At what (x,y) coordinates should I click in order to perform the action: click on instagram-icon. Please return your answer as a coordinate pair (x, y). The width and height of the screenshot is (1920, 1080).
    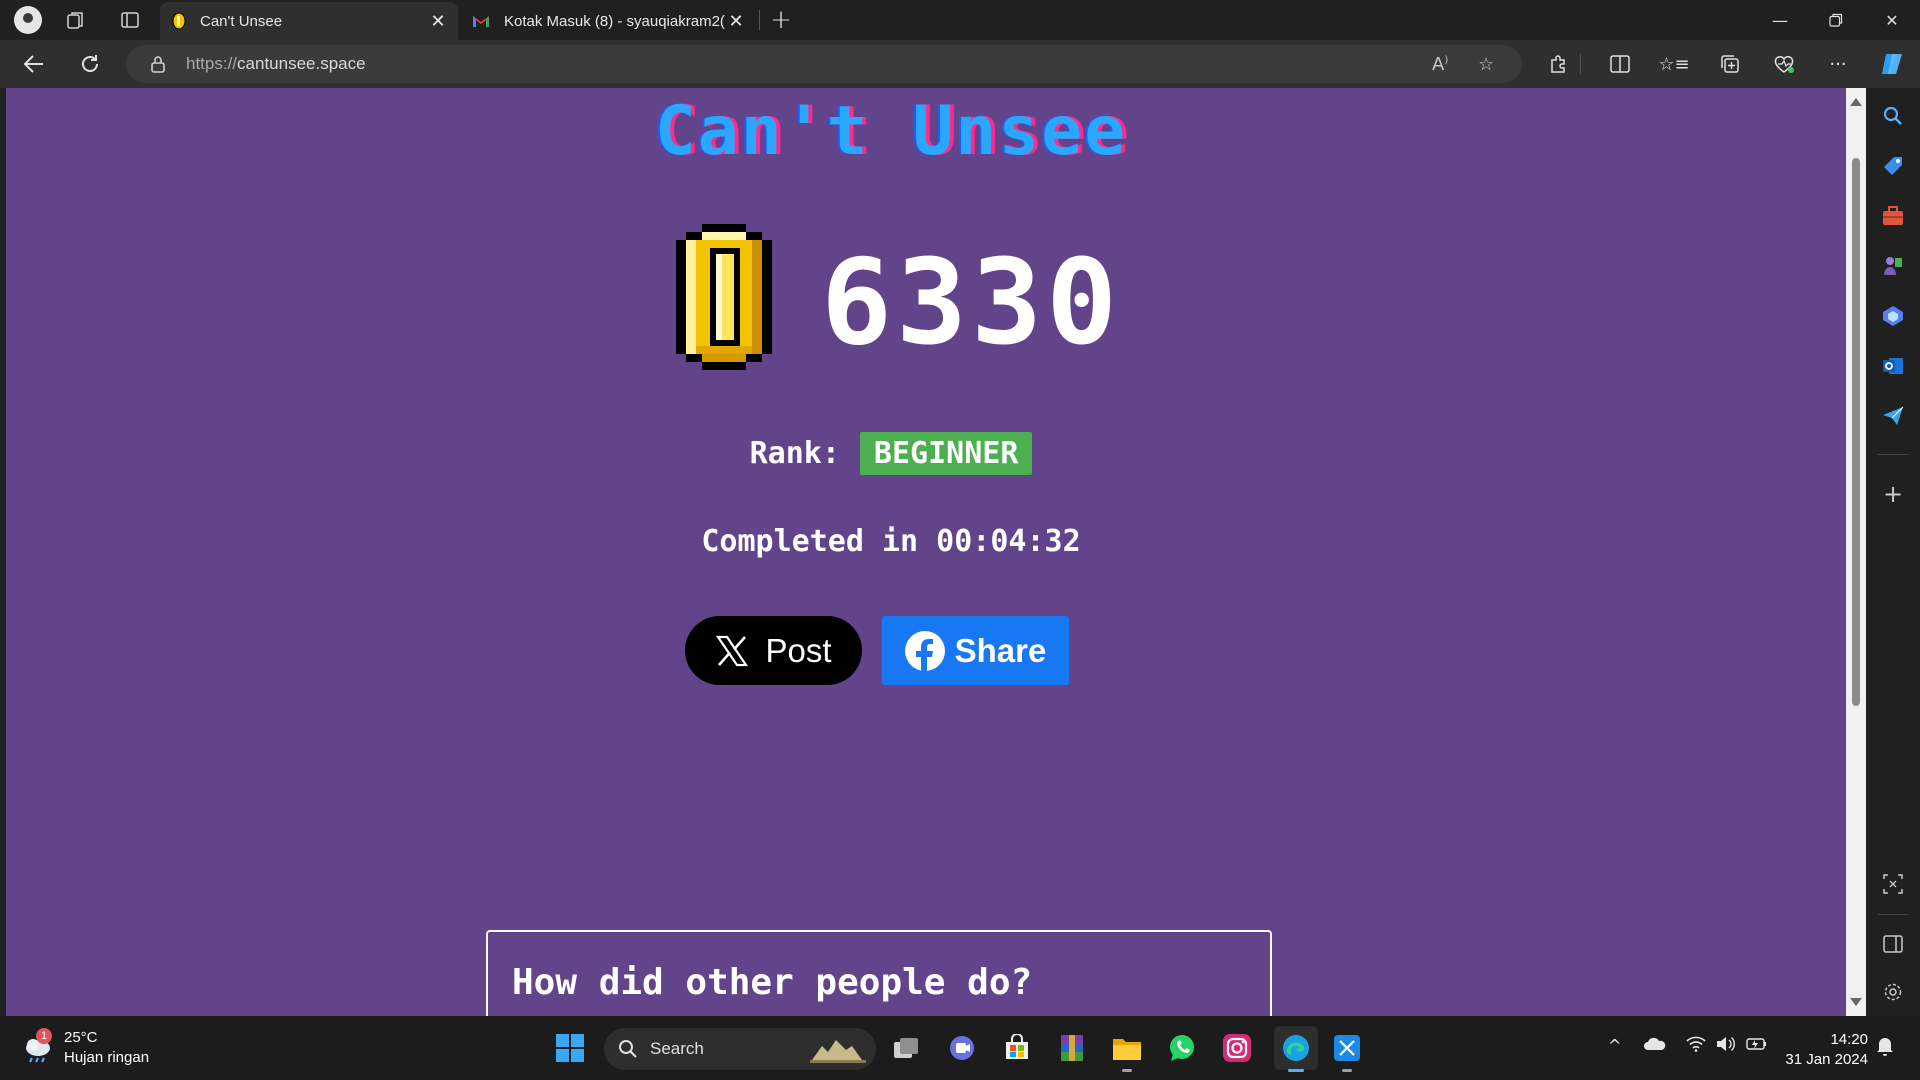
    Looking at the image, I should click on (1237, 1048).